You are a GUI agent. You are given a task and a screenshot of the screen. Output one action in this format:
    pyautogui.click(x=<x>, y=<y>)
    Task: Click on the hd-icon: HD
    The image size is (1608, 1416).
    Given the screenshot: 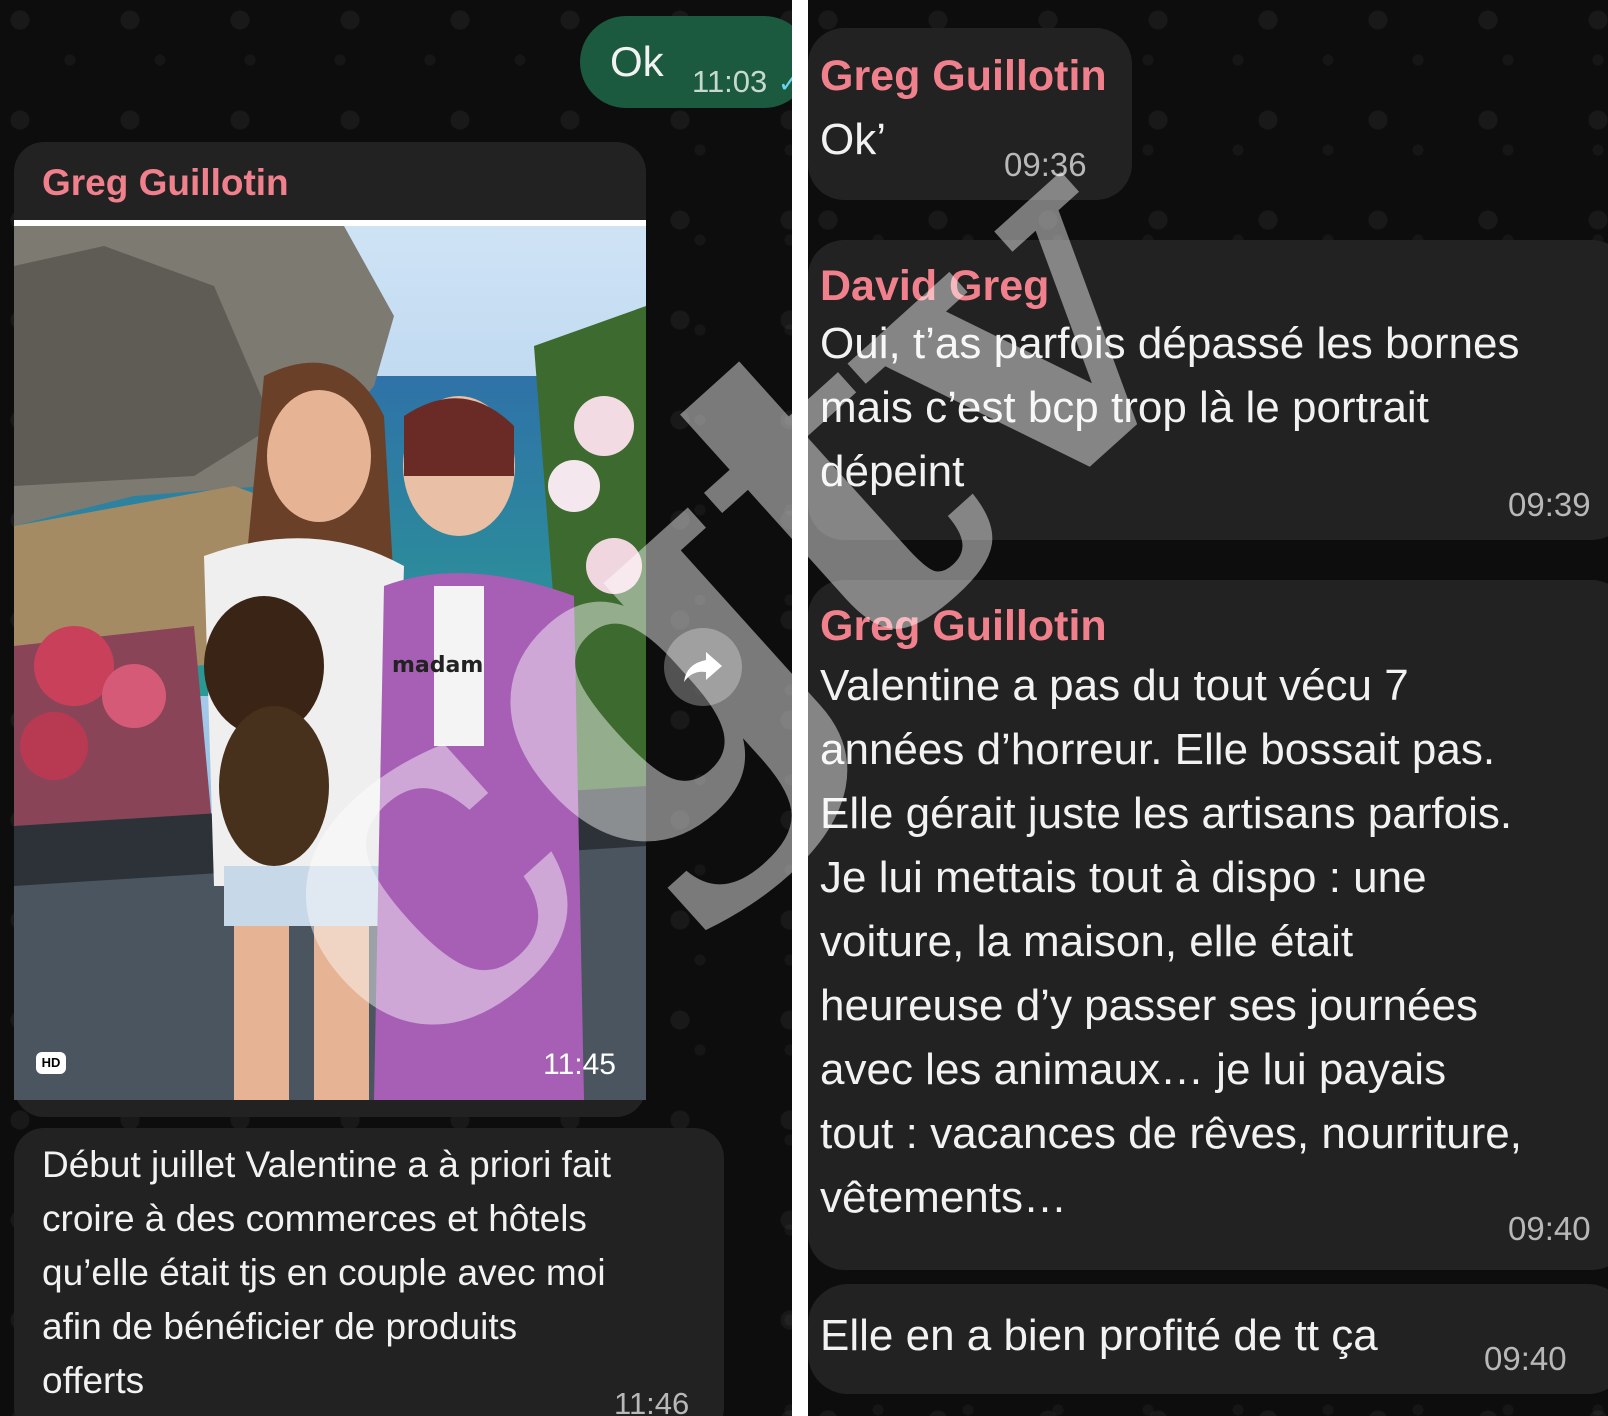 What is the action you would take?
    pyautogui.click(x=51, y=1063)
    